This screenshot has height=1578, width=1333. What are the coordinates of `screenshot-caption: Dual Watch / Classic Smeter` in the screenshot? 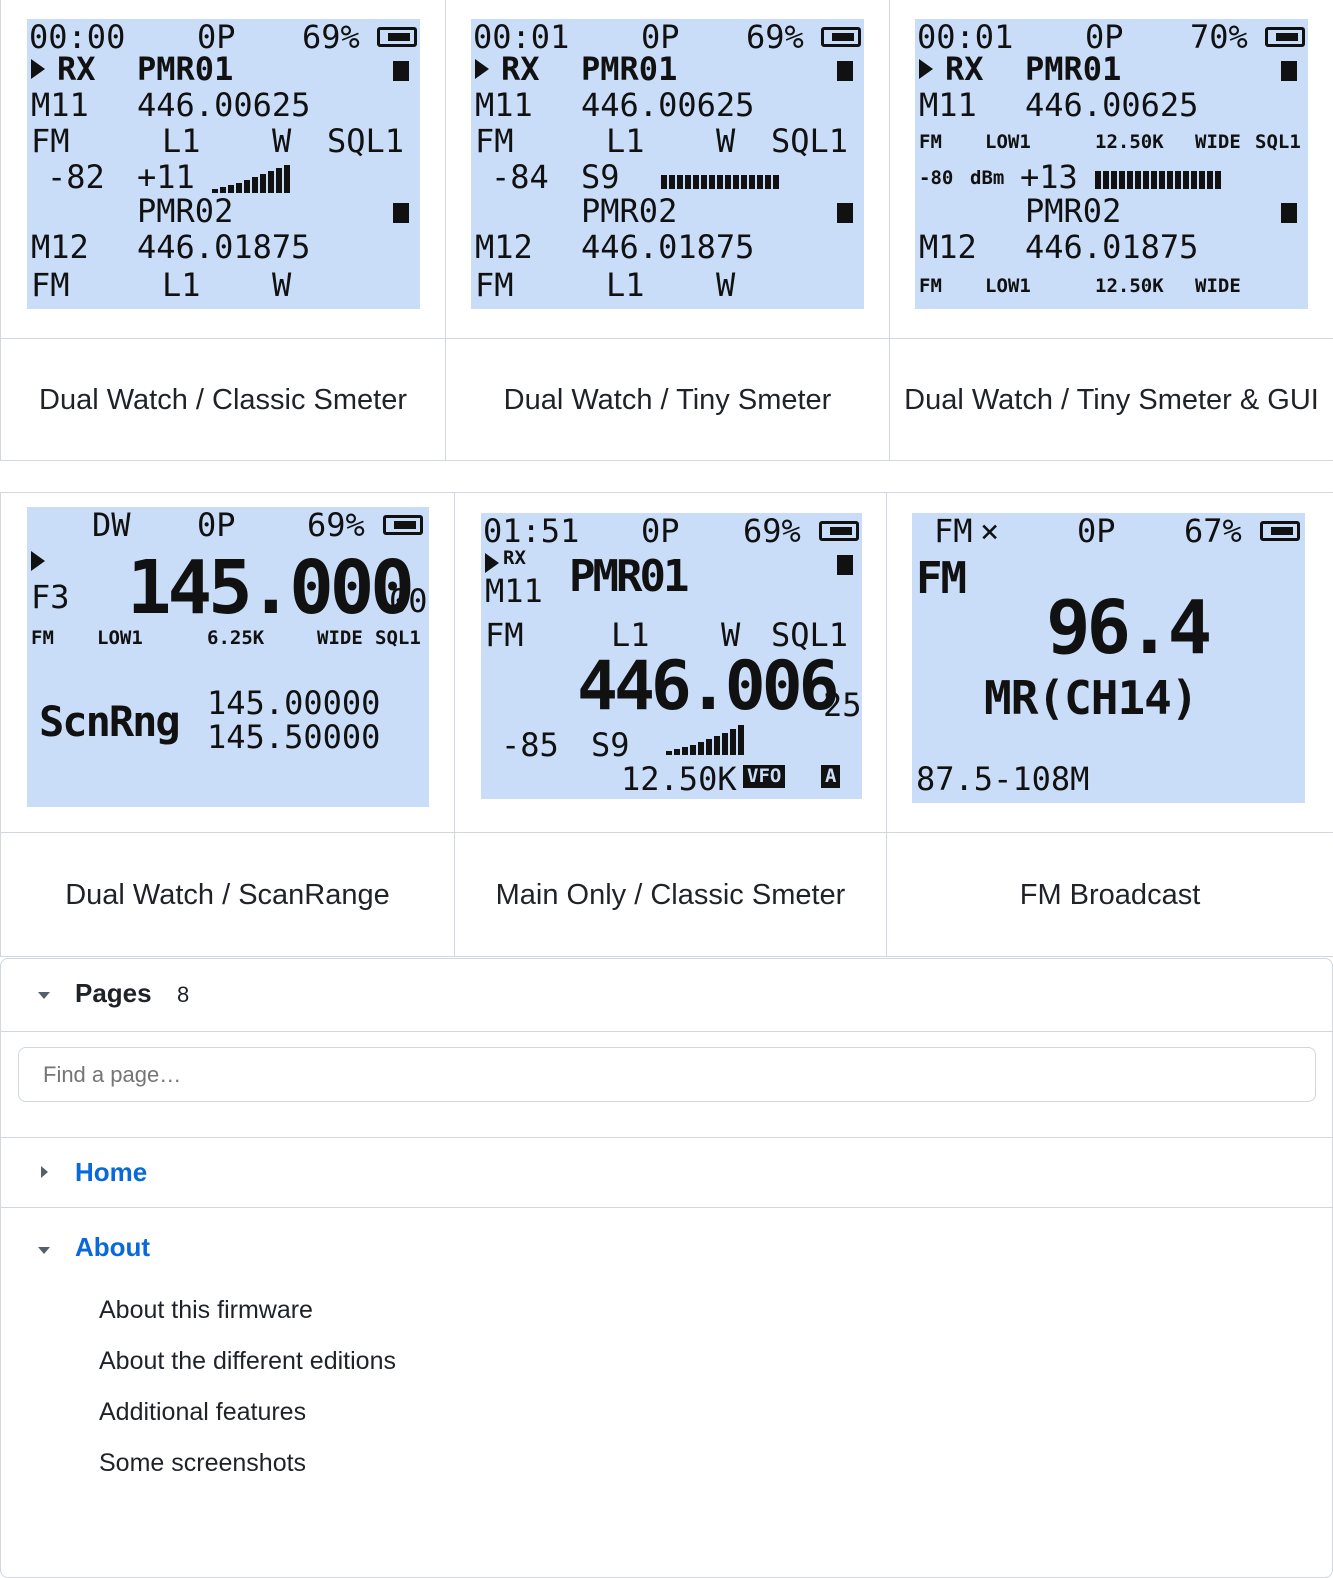 It's located at (223, 400).